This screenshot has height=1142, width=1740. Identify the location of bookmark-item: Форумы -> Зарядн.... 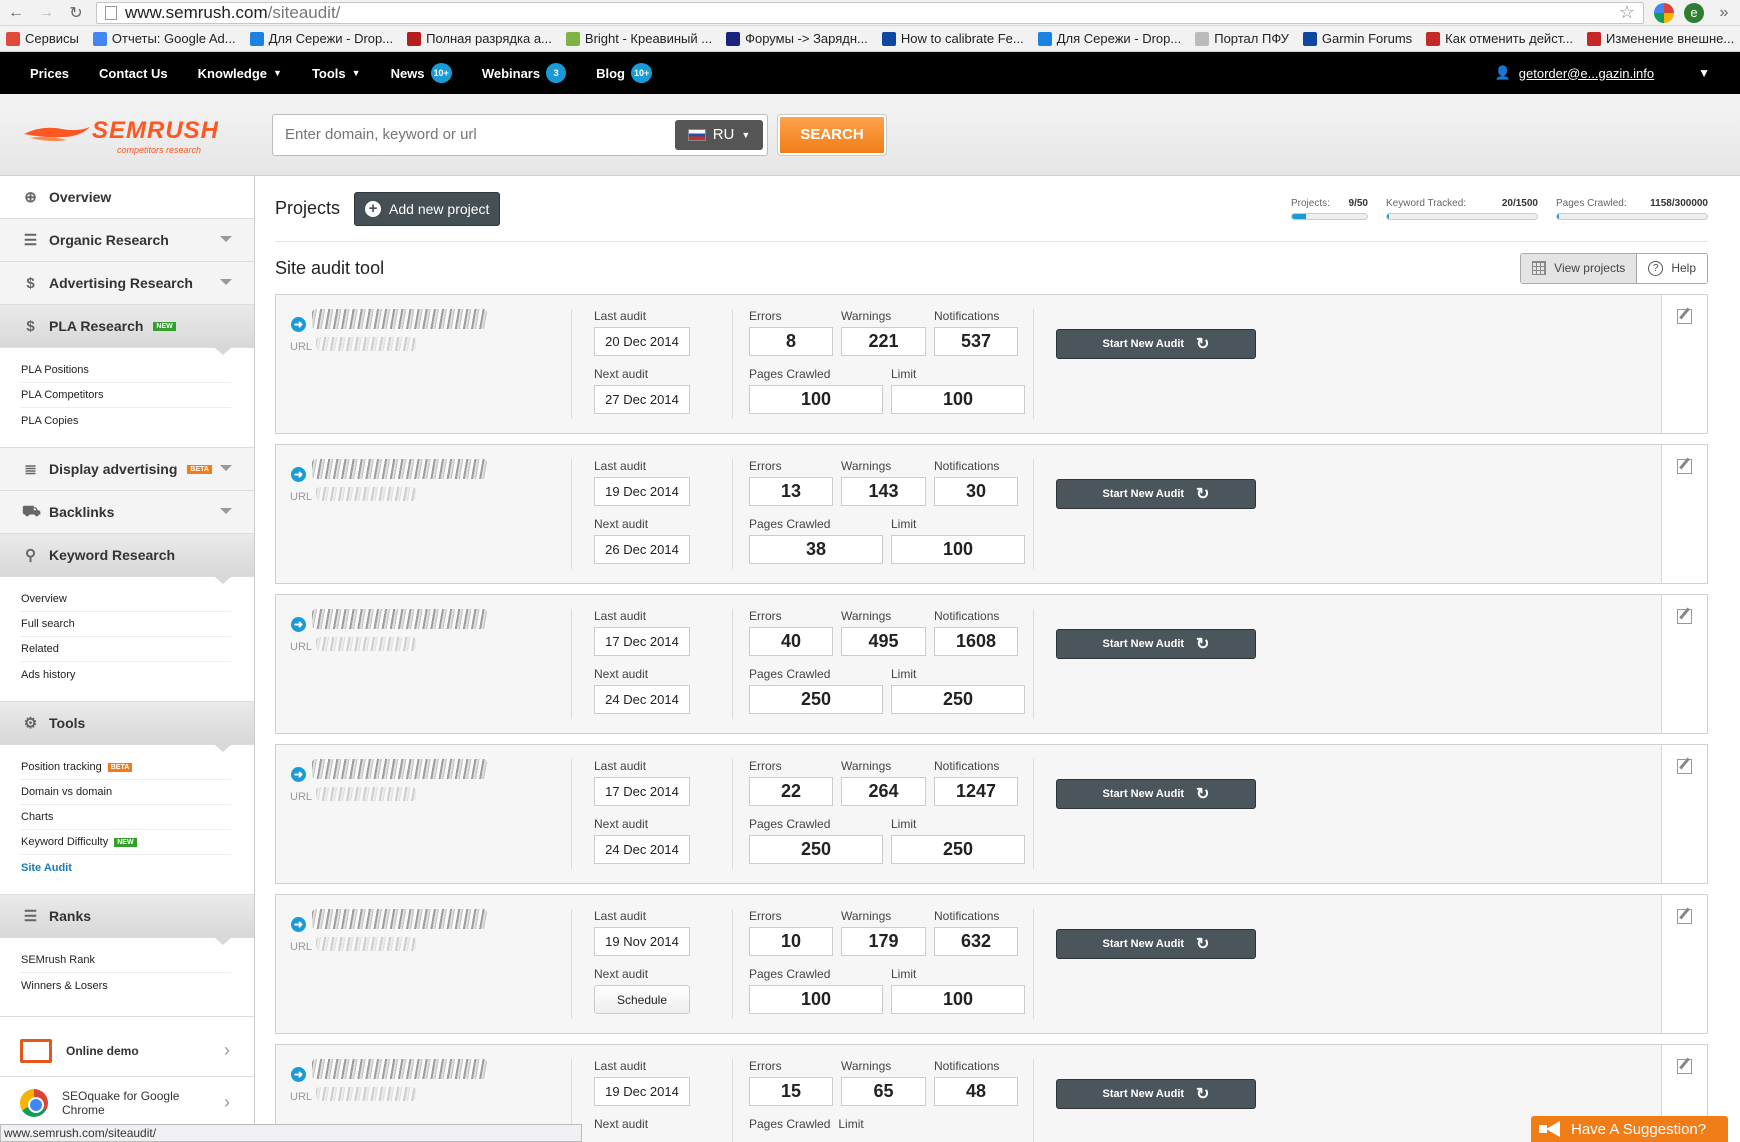
(797, 38).